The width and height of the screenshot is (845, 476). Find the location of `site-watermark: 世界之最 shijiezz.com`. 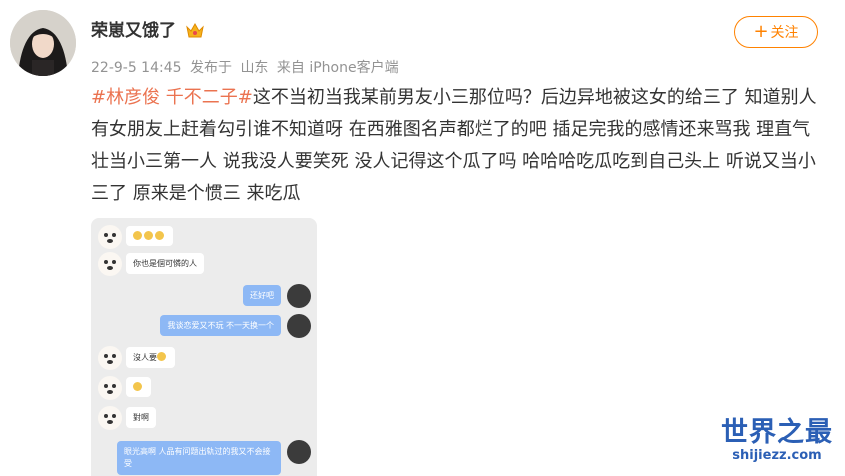

site-watermark: 世界之最 shijiezz.com is located at coordinates (777, 441).